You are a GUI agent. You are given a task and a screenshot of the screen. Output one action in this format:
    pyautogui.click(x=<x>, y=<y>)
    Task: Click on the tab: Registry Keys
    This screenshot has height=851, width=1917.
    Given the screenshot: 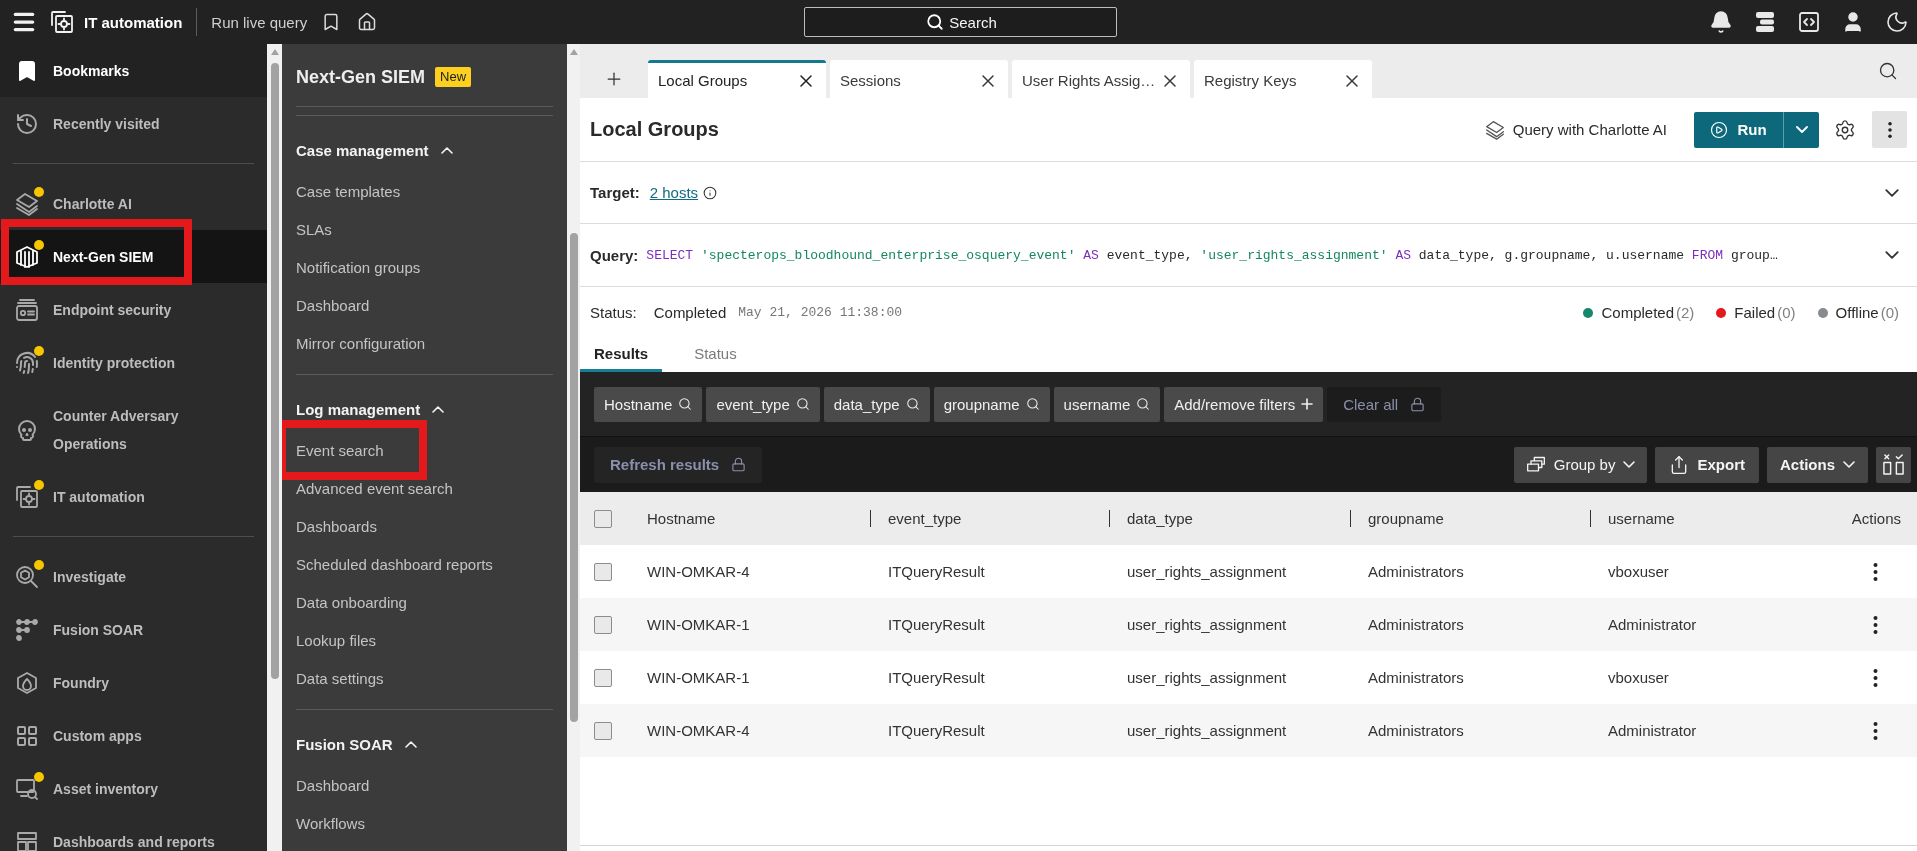 What is the action you would take?
    pyautogui.click(x=1283, y=79)
    